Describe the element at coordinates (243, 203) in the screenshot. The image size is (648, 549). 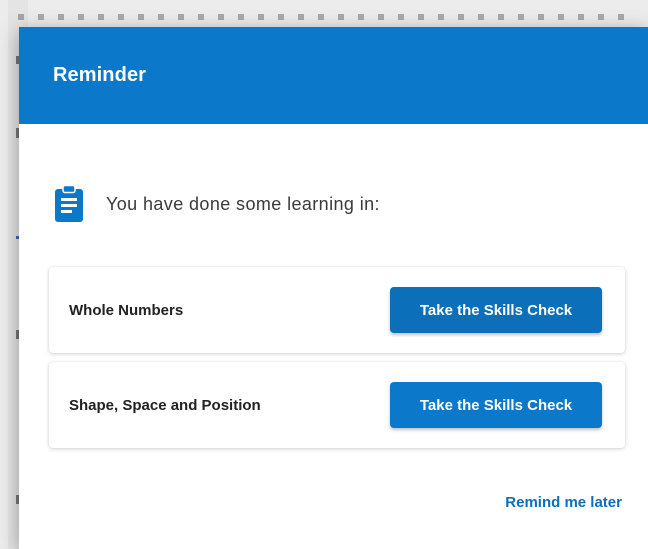
I see `intro-text: You have done some learning in:` at that location.